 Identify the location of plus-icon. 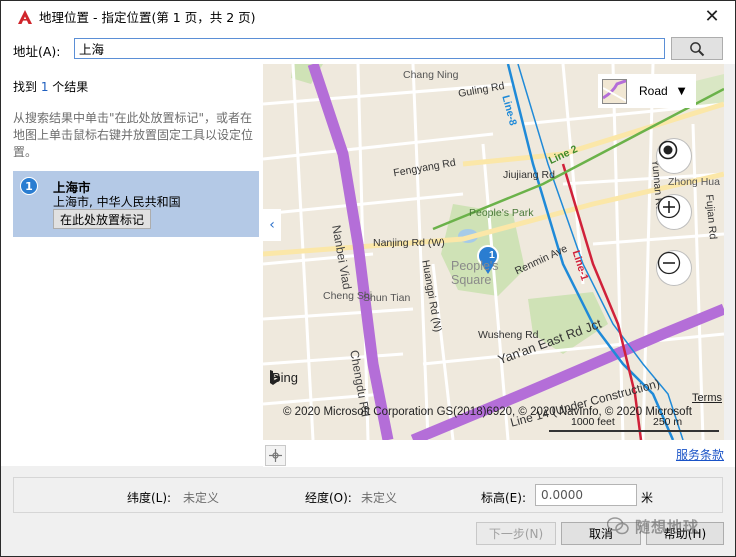
(669, 207).